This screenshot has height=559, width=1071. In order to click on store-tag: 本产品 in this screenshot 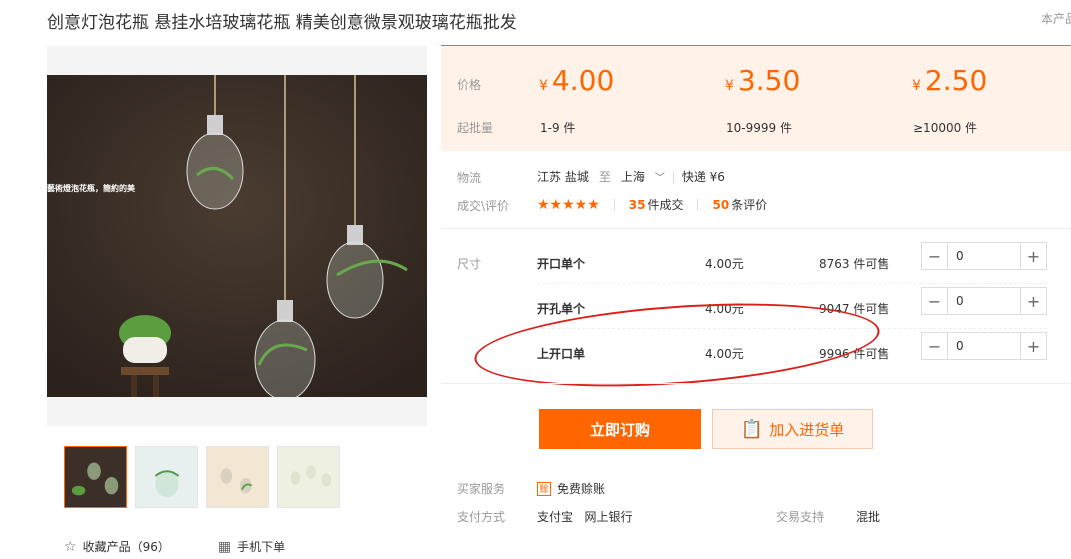, I will do `click(1056, 18)`.